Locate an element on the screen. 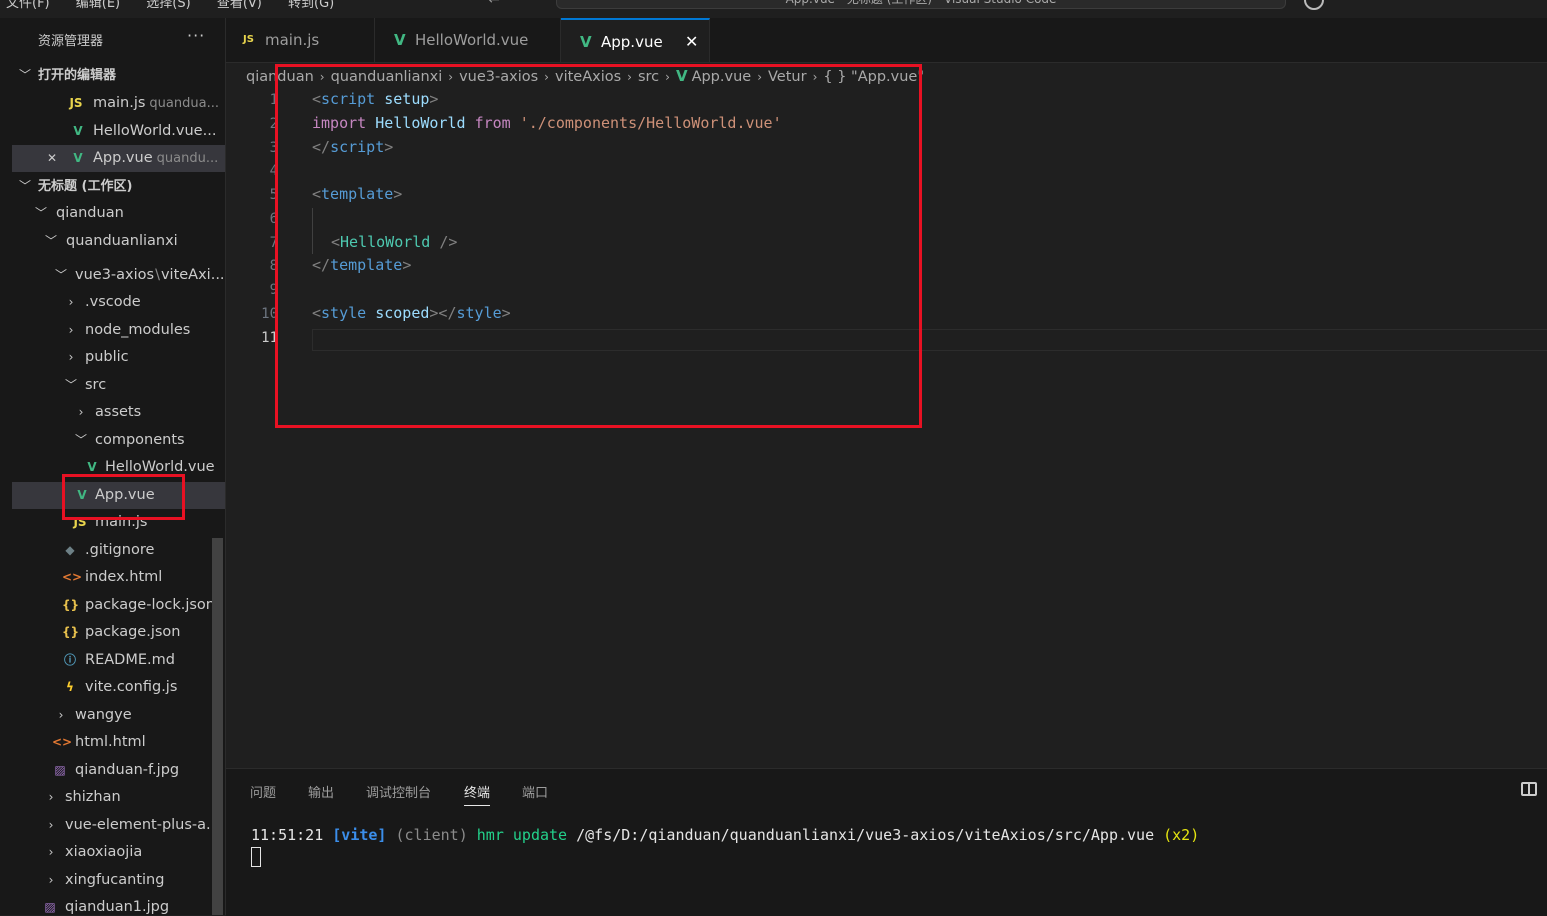  tree-file-qianduan1-jpg: ▨ qianduan1.jpg is located at coordinates (118, 904).